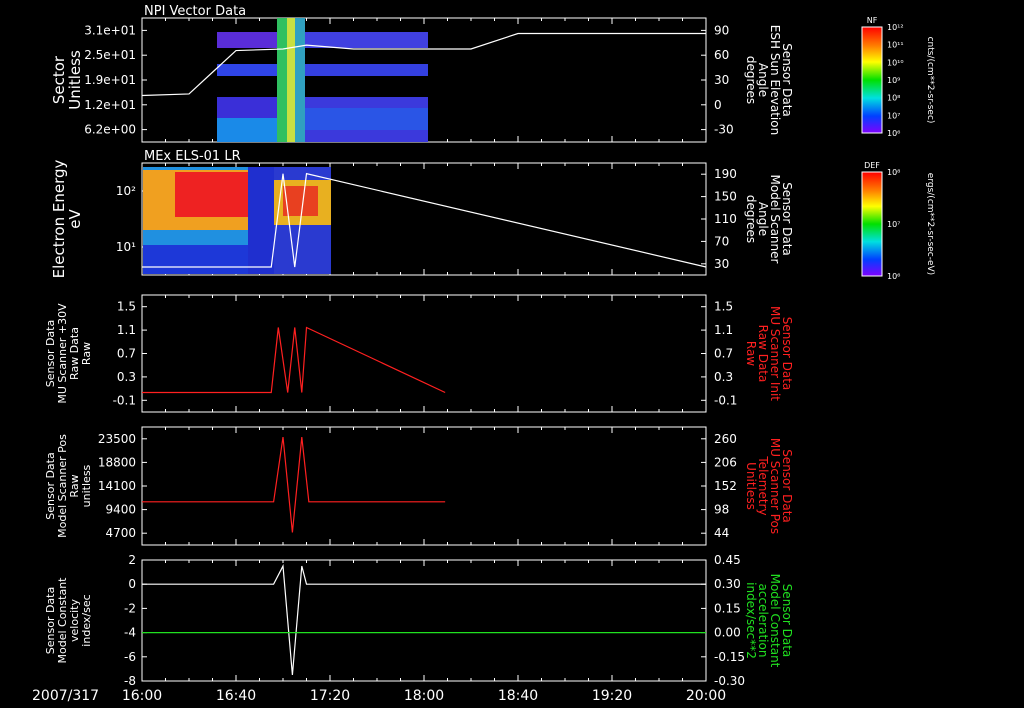 The width and height of the screenshot is (1024, 708). What do you see at coordinates (110, 130) in the screenshot?
I see `ytick-label-npi: 6.2e+00` at bounding box center [110, 130].